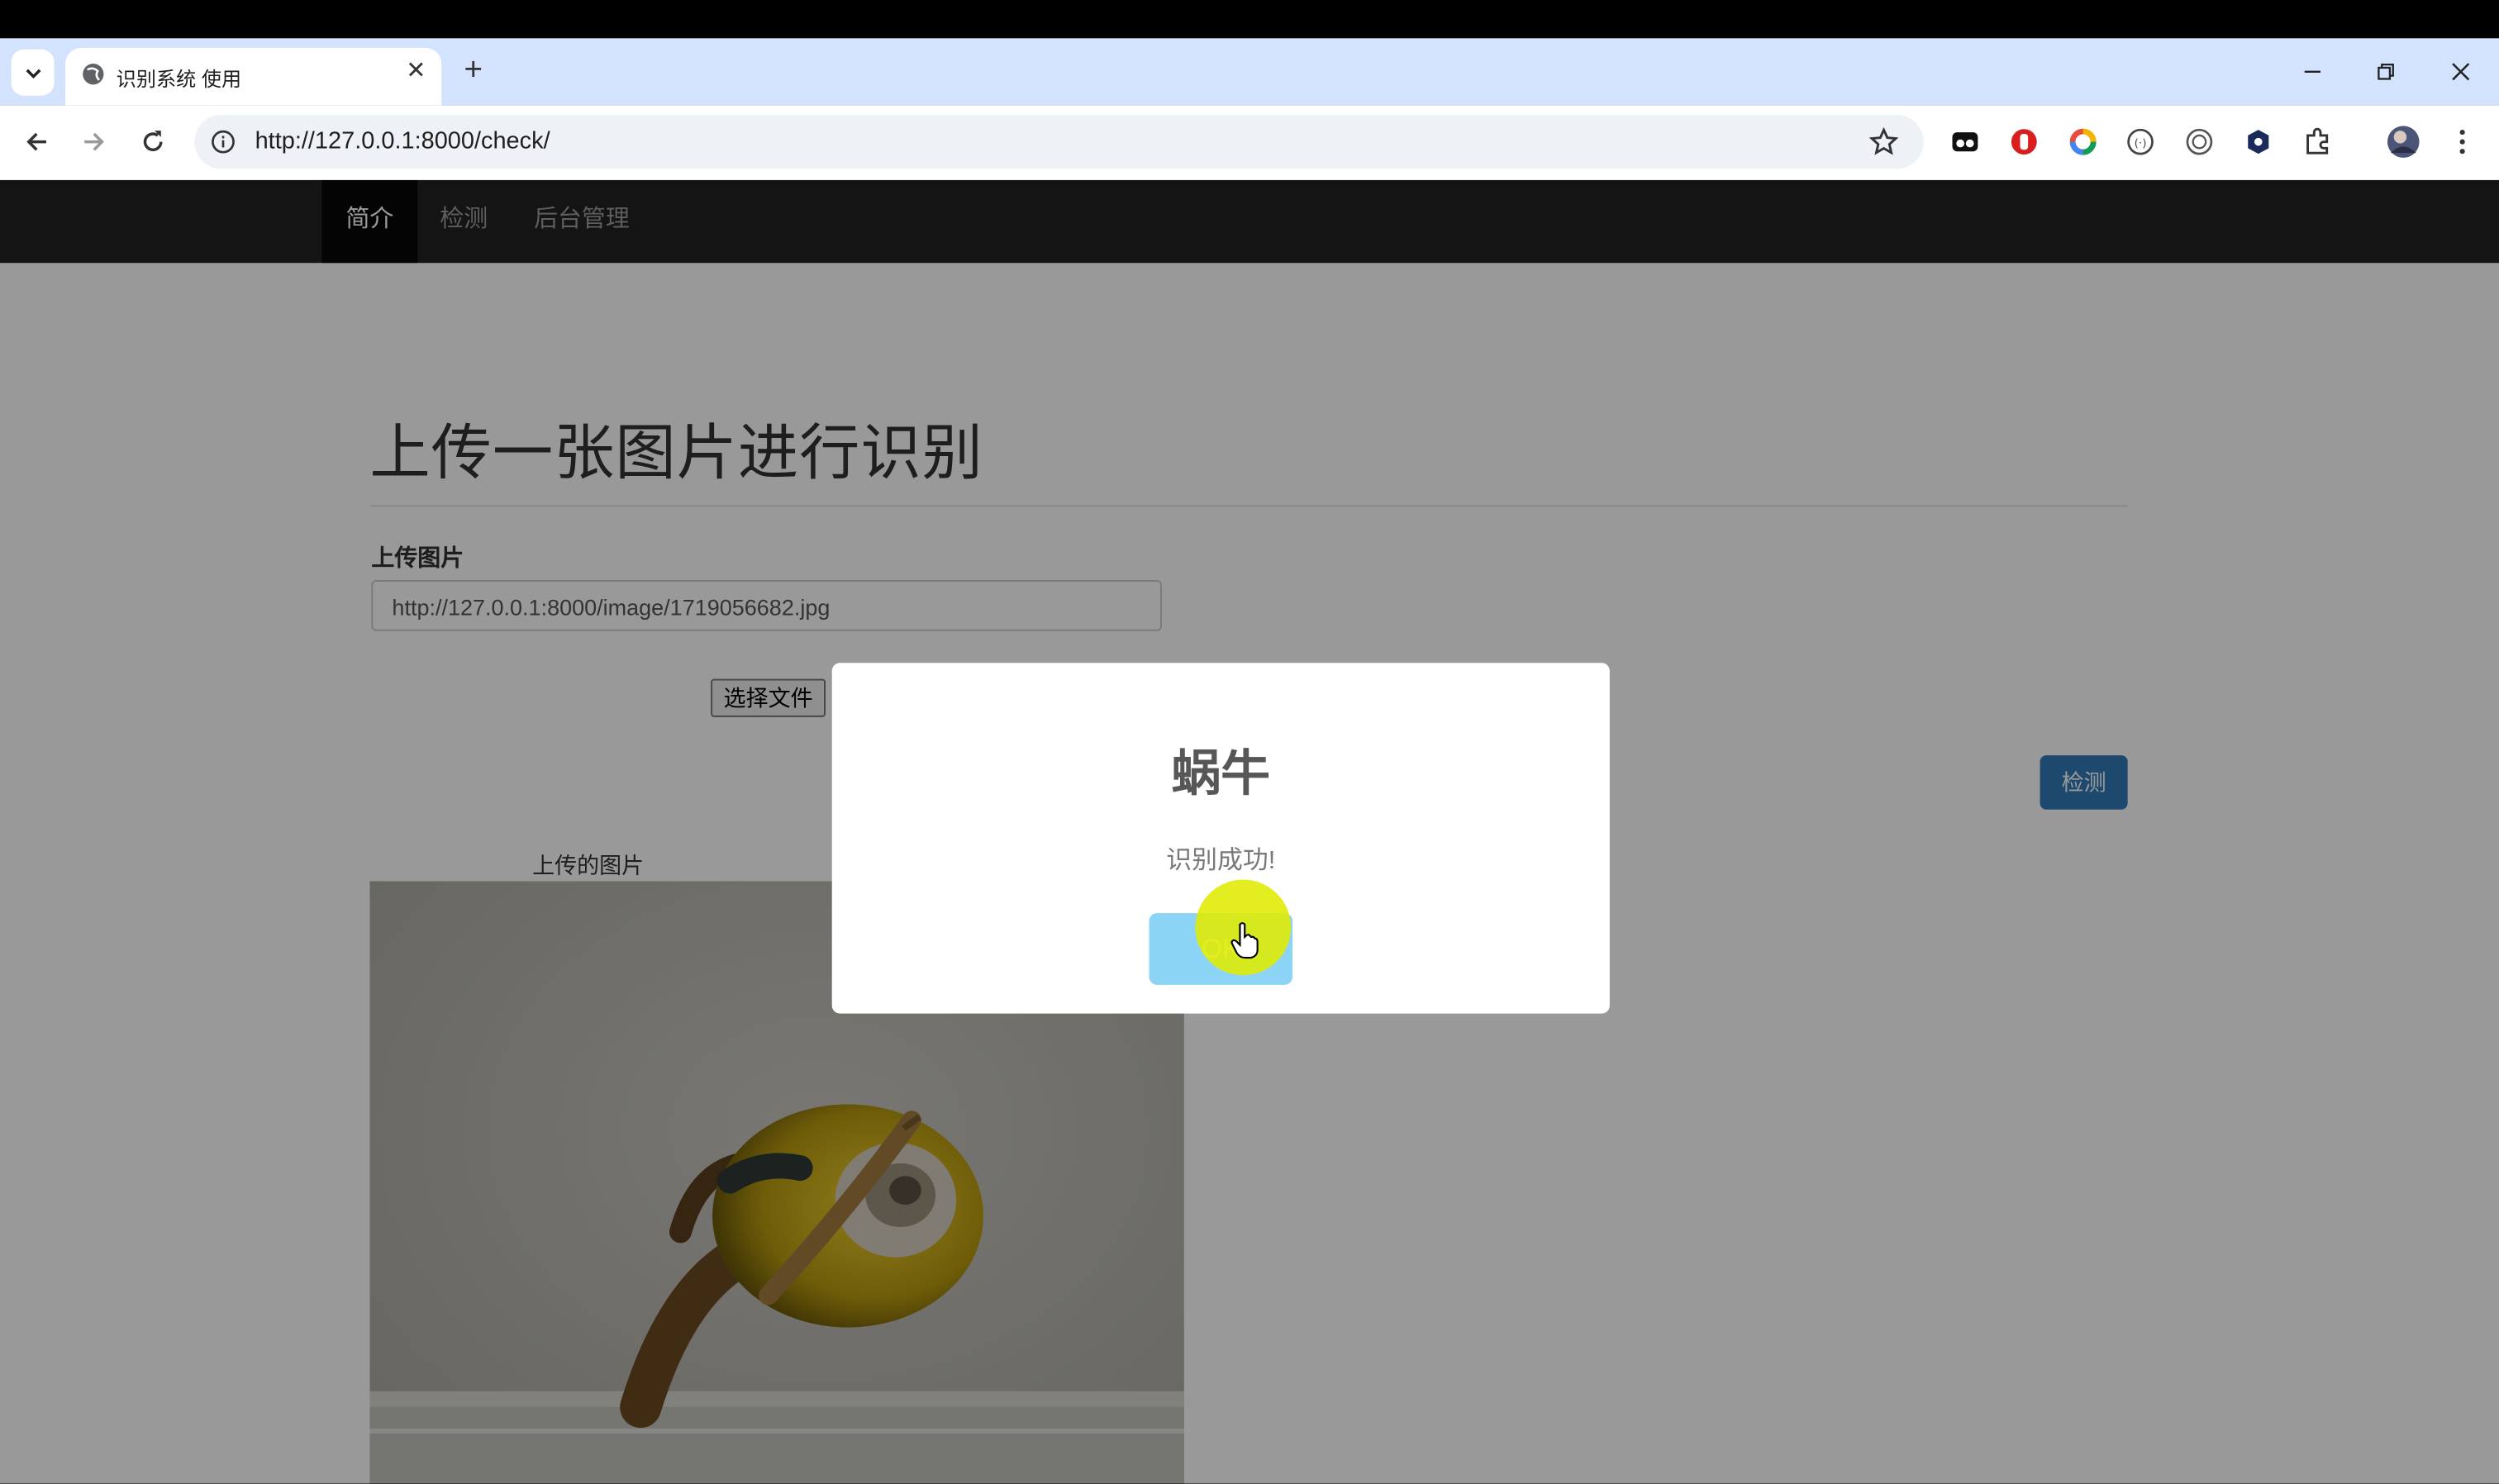  I want to click on back-button, so click(36, 141).